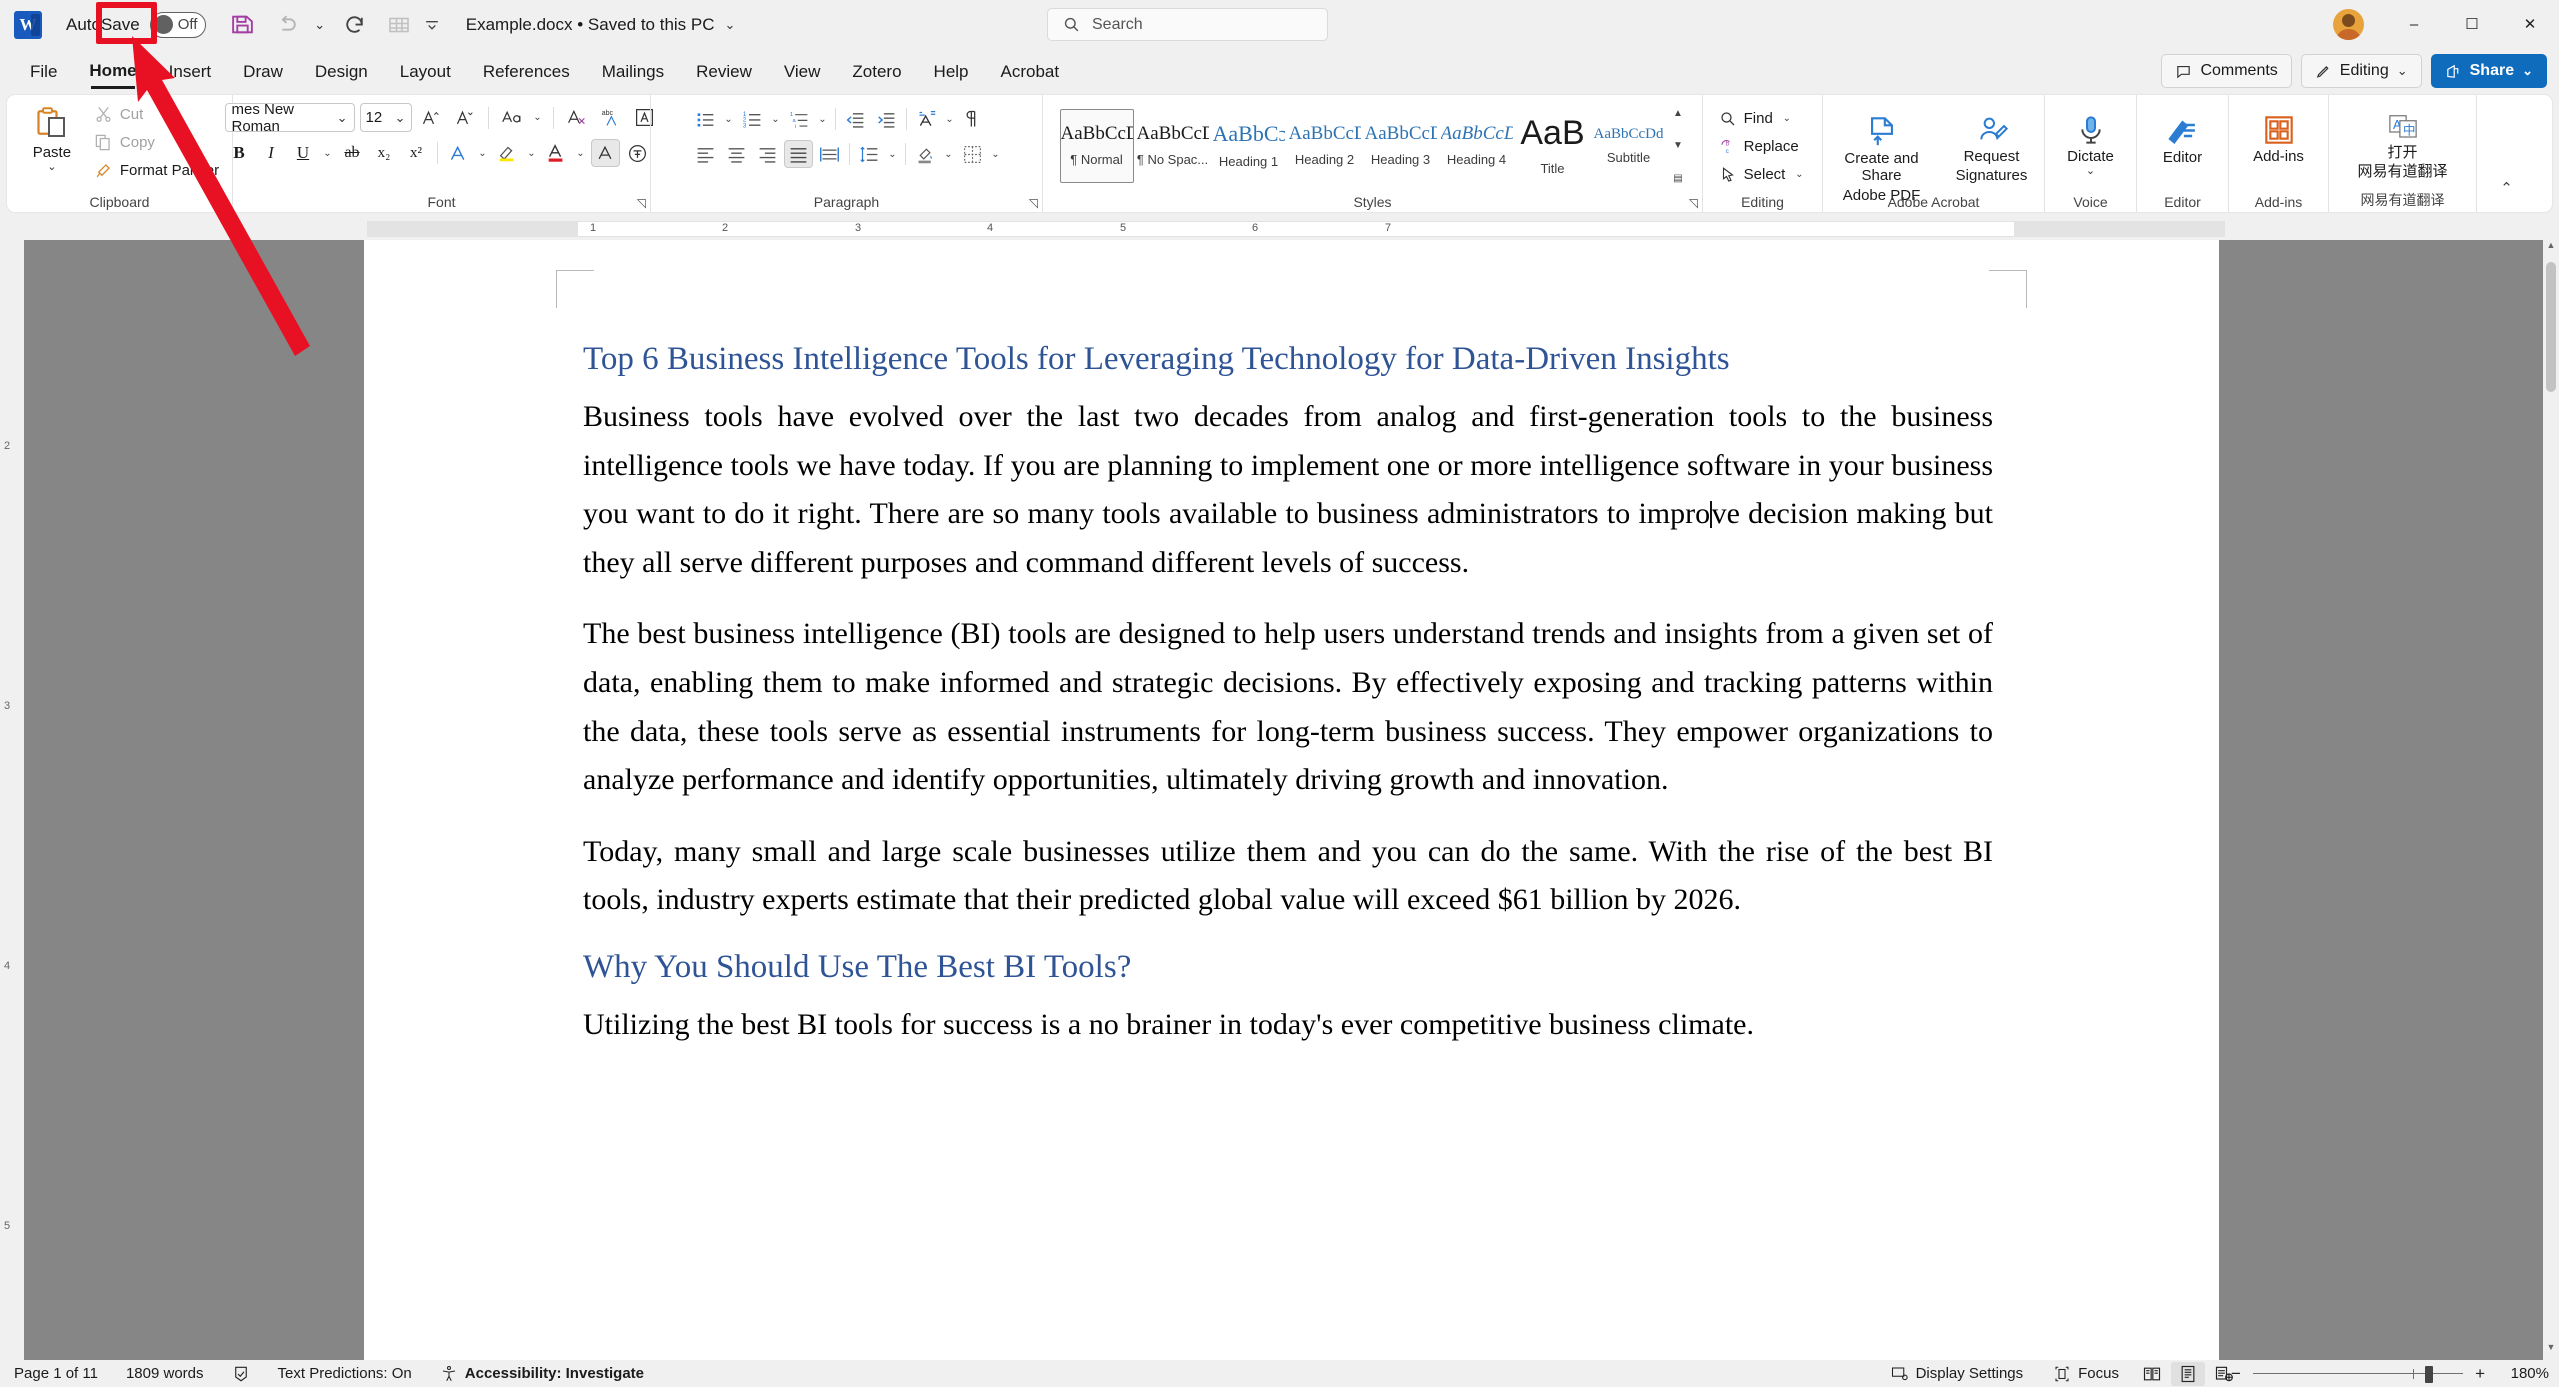 Image resolution: width=2559 pixels, height=1387 pixels. Describe the element at coordinates (289, 118) in the screenshot. I see `font-name-input: mes New Roman ⌄` at that location.